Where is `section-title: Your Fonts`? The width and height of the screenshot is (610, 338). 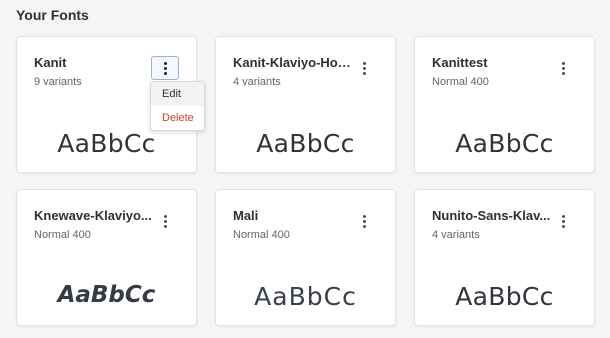
section-title: Your Fonts is located at coordinates (52, 15).